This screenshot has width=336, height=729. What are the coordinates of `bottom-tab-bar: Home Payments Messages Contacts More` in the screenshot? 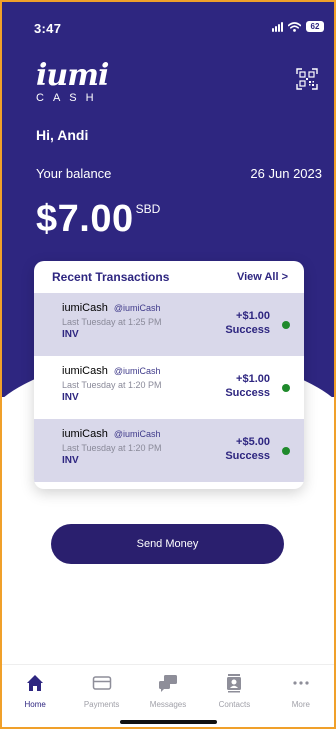 It's located at (168, 689).